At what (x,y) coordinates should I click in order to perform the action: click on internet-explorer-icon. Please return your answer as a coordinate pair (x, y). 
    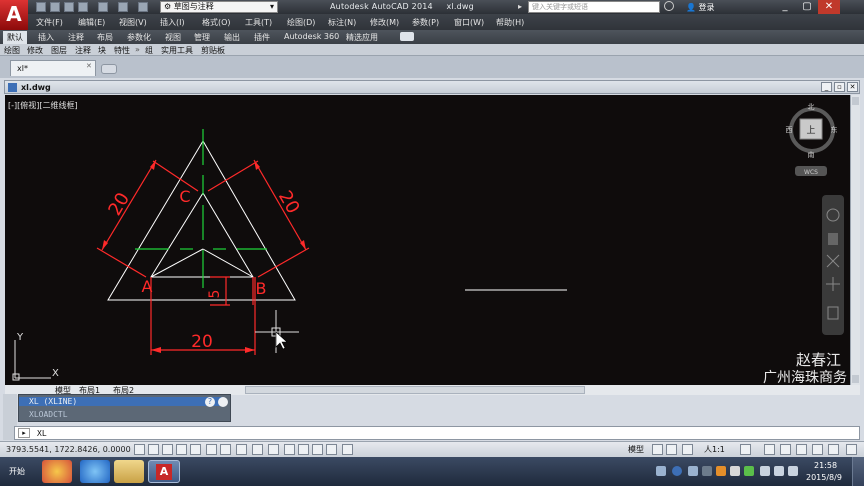
    Looking at the image, I should click on (95, 471).